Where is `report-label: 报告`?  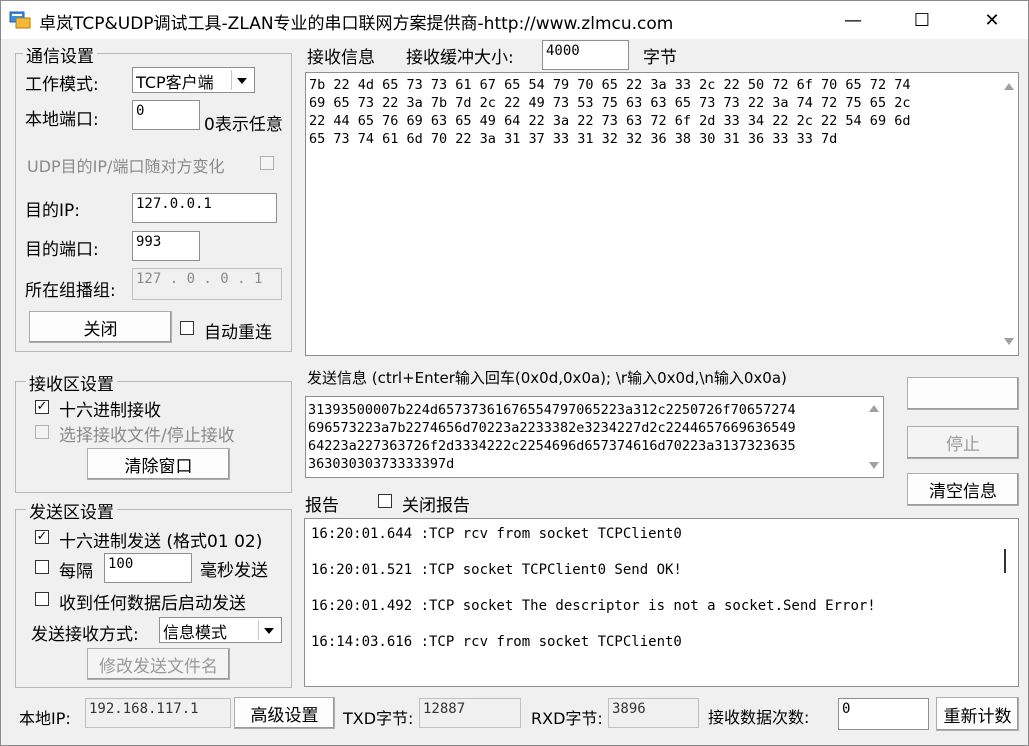 report-label: 报告 is located at coordinates (322, 506).